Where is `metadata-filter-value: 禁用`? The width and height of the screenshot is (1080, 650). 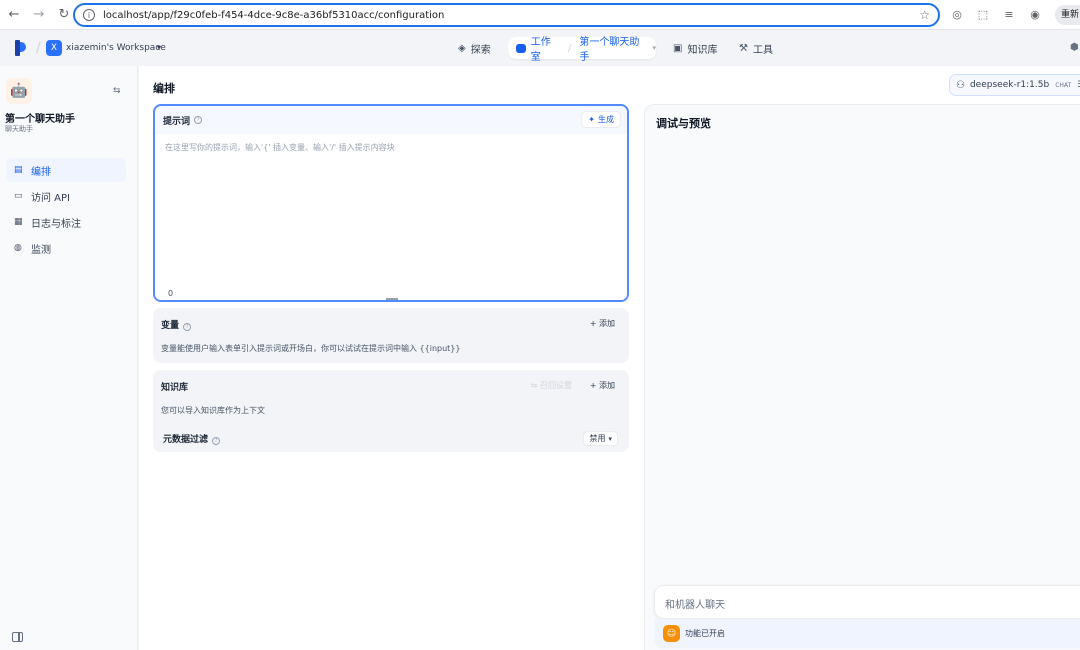
metadata-filter-value: 禁用 is located at coordinates (597, 438).